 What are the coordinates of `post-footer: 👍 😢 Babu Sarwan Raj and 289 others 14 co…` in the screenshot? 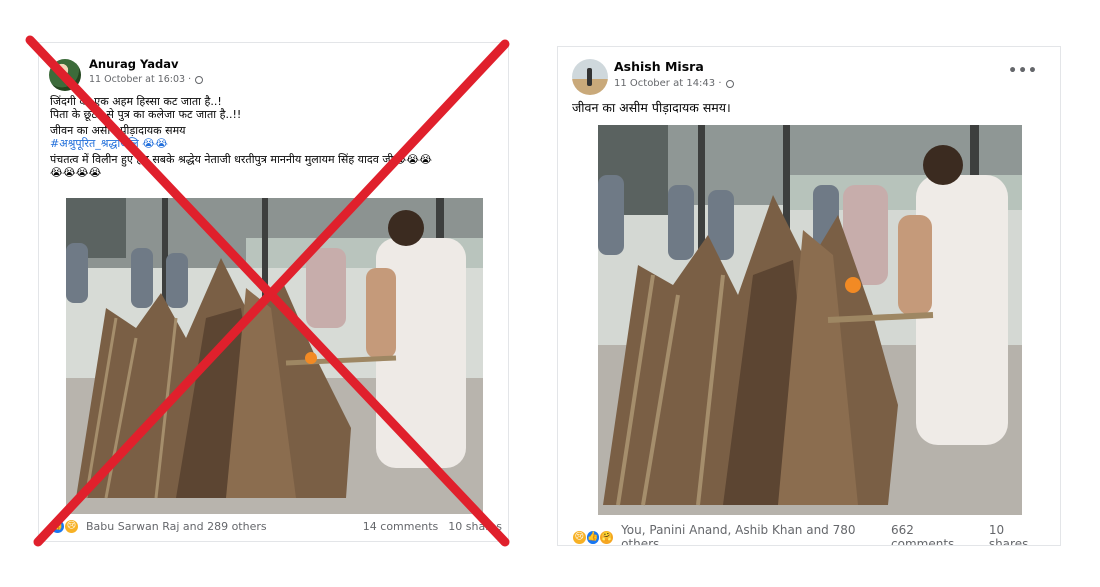 It's located at (276, 526).